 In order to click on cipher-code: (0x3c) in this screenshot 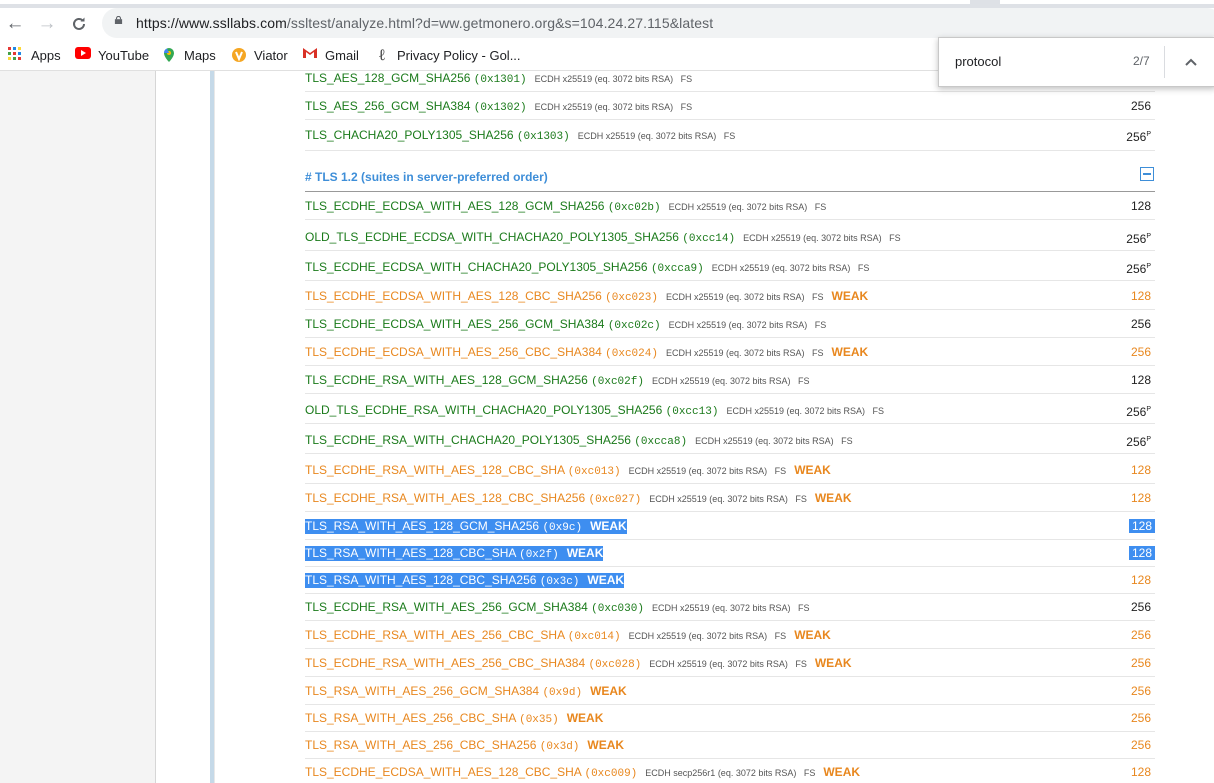, I will do `click(559, 582)`.